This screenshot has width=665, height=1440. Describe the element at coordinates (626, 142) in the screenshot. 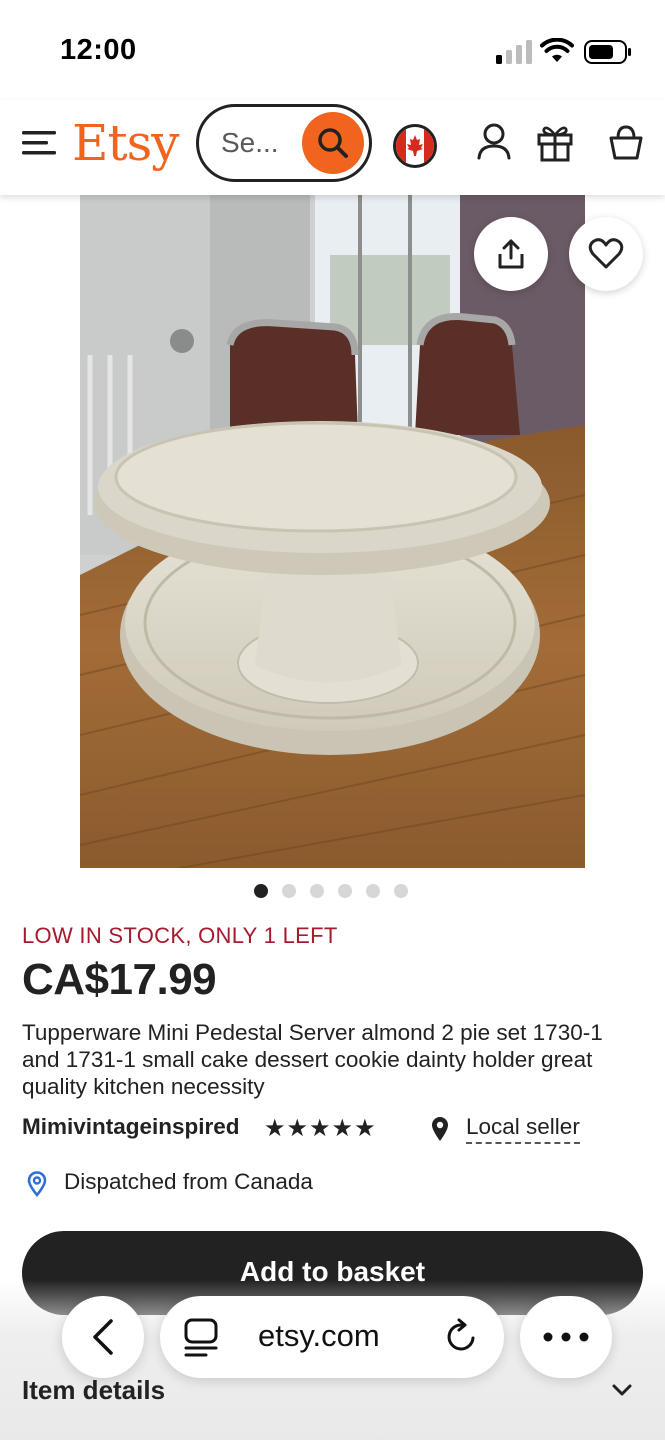

I see `basket-icon` at that location.